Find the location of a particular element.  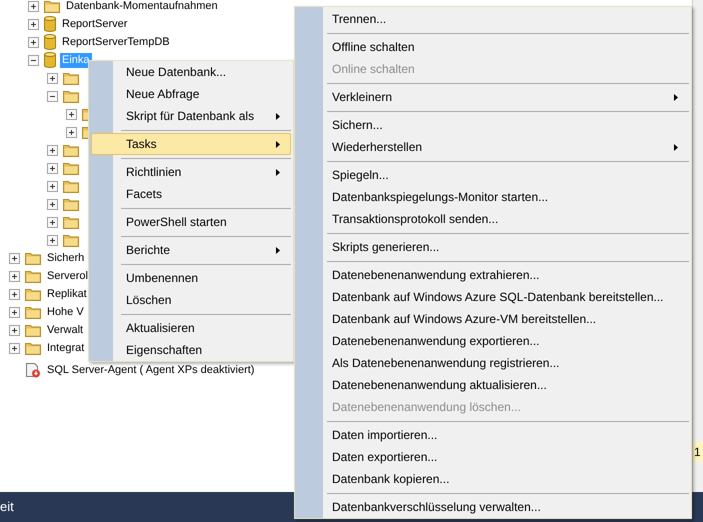

tree-item: Serverol is located at coordinates (67, 276).